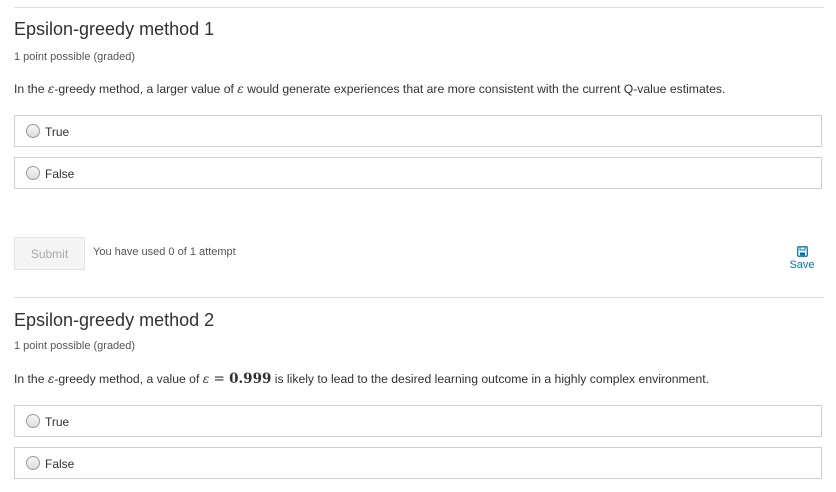 The image size is (836, 492). What do you see at coordinates (802, 251) in the screenshot?
I see `floppy-disk-icon` at bounding box center [802, 251].